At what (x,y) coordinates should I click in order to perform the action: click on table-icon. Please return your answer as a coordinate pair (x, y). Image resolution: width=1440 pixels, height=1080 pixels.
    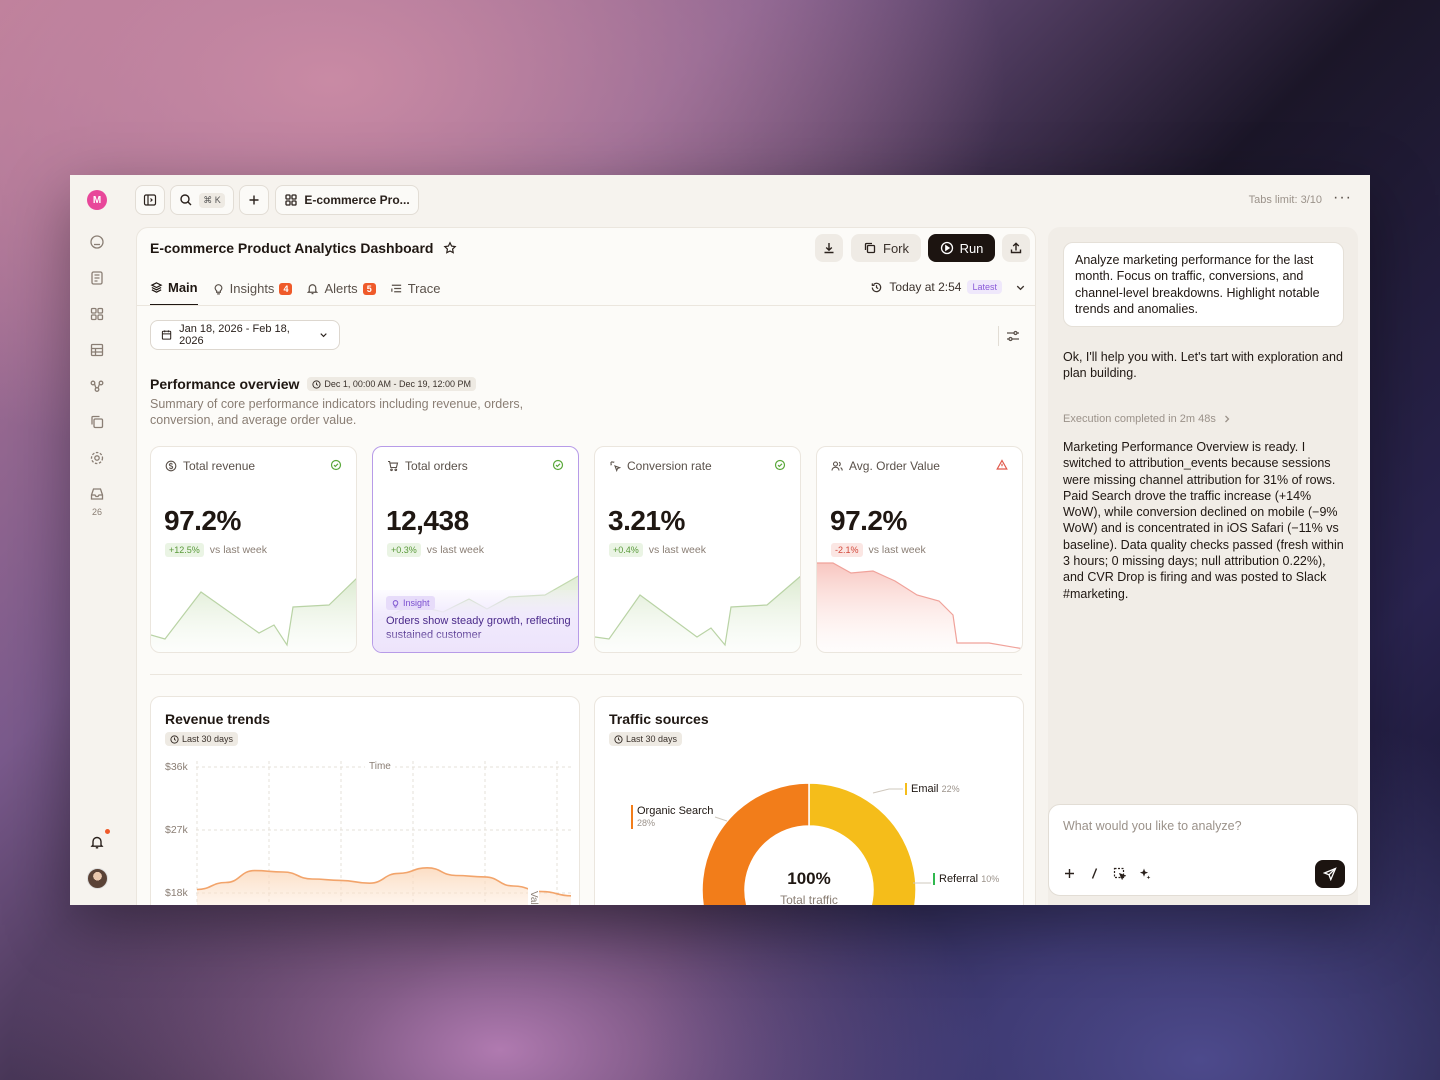
    Looking at the image, I should click on (97, 350).